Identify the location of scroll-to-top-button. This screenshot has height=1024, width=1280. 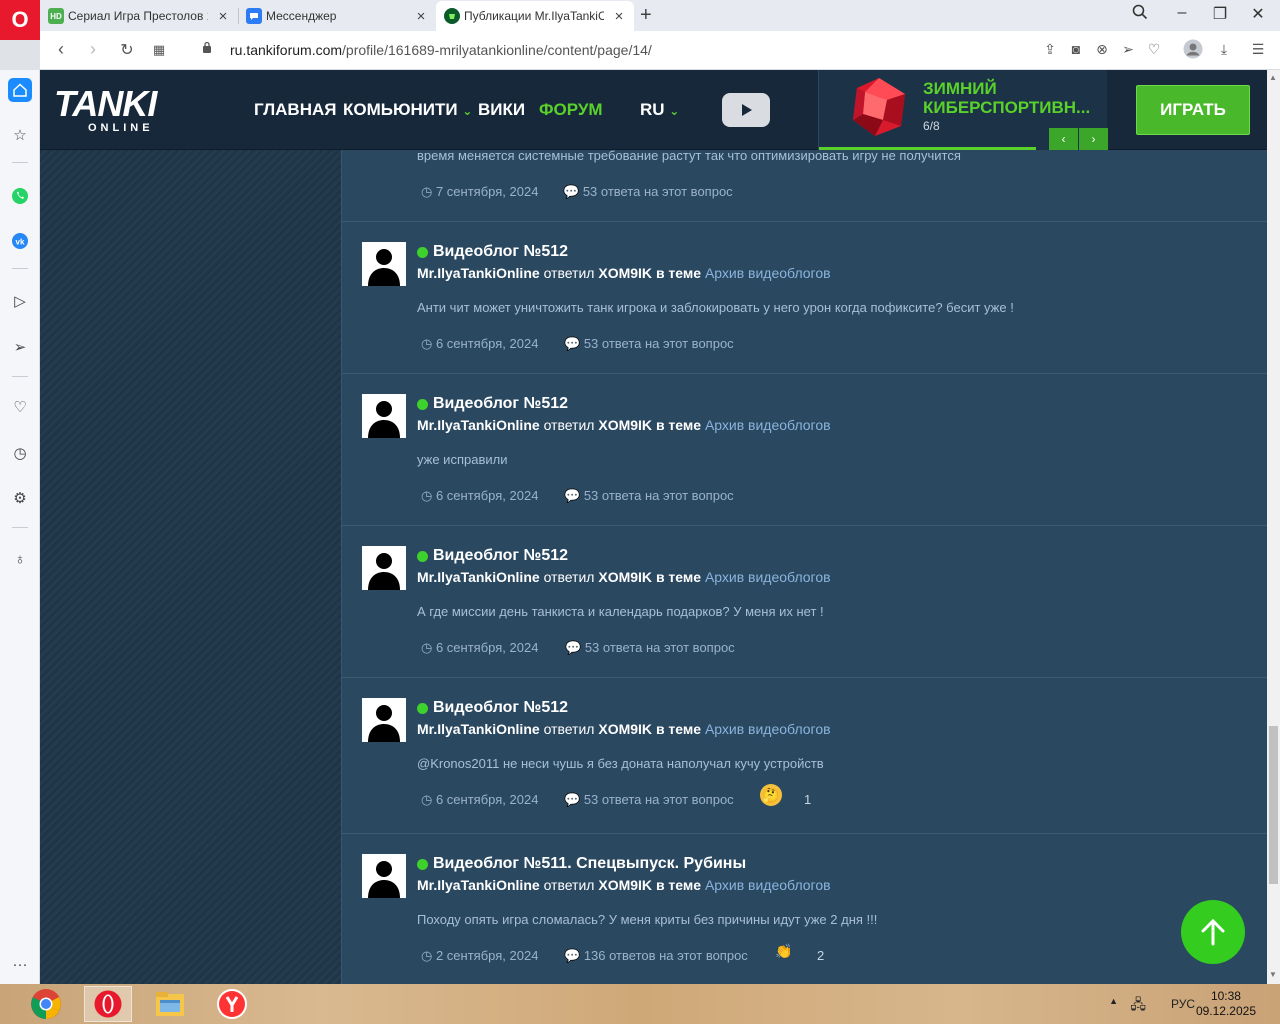
(1213, 932).